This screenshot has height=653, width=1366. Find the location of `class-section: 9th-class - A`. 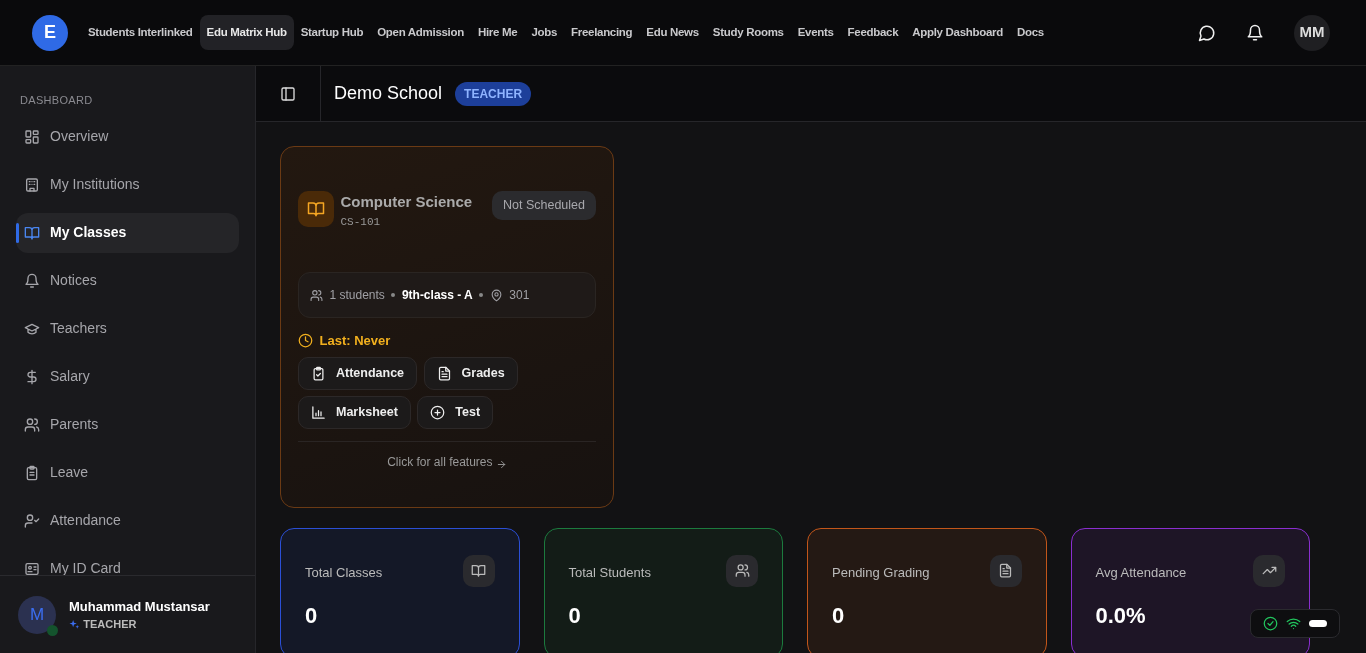

class-section: 9th-class - A is located at coordinates (437, 295).